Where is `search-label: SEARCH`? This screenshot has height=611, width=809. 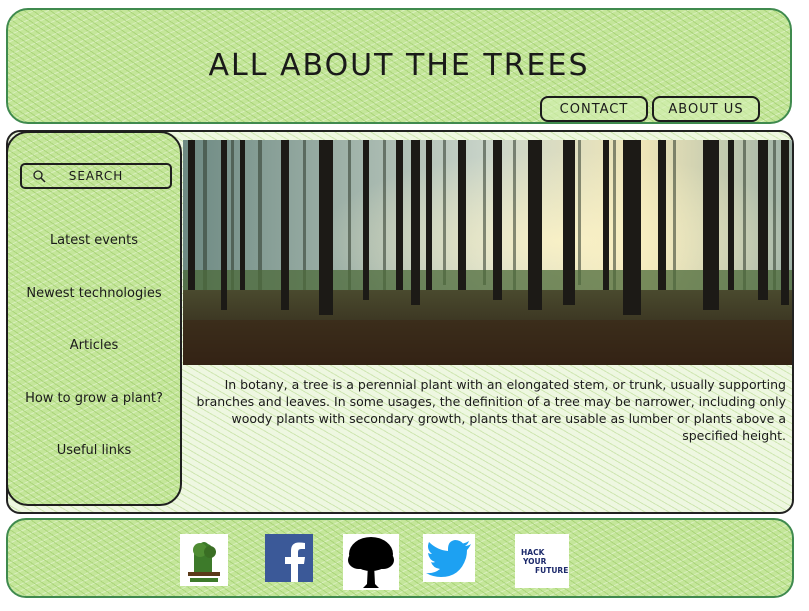
search-label: SEARCH is located at coordinates (96, 176).